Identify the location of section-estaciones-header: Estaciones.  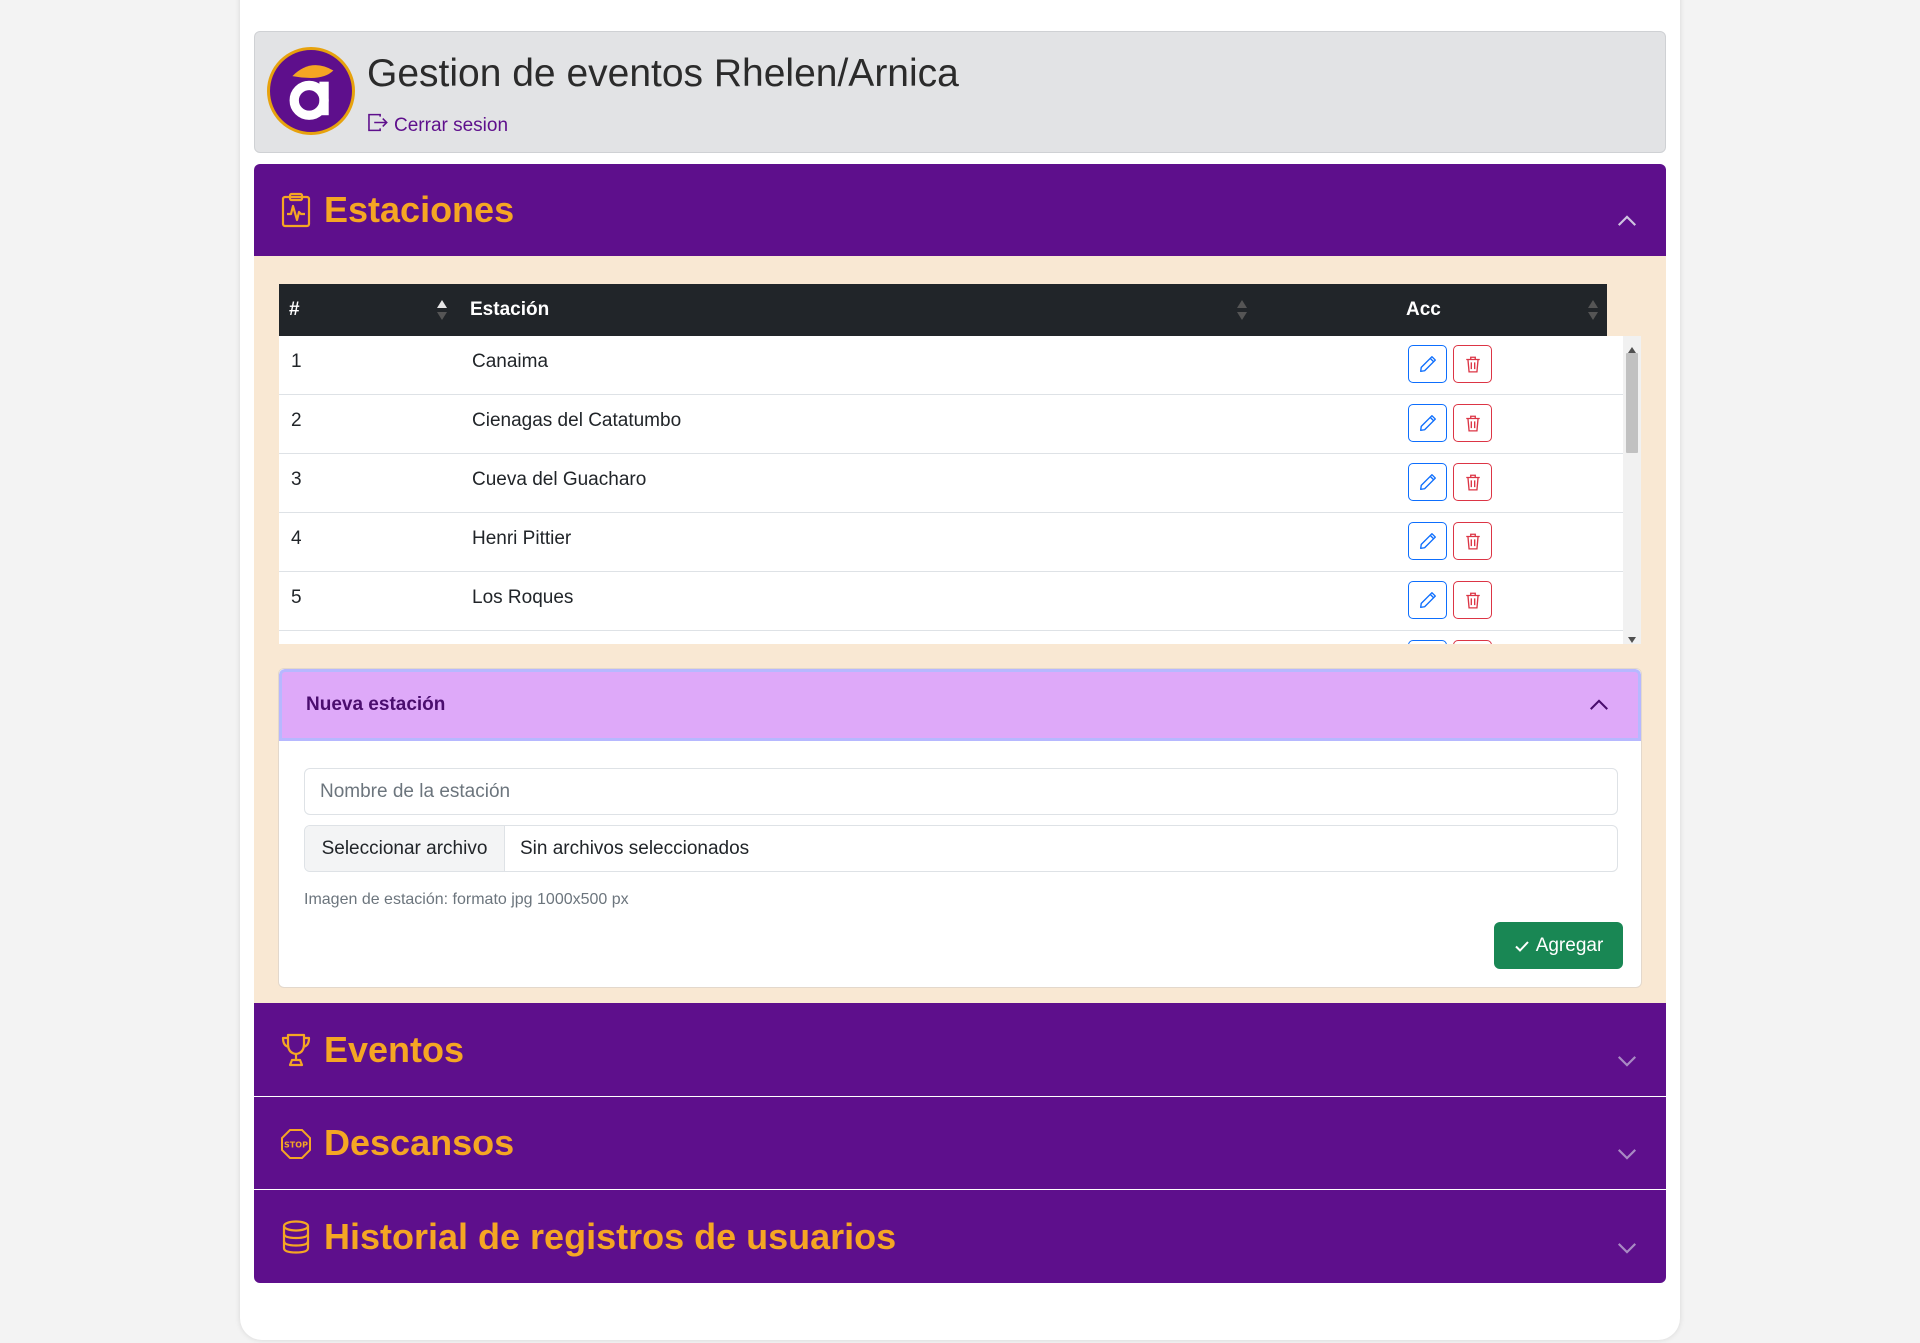
(960, 210).